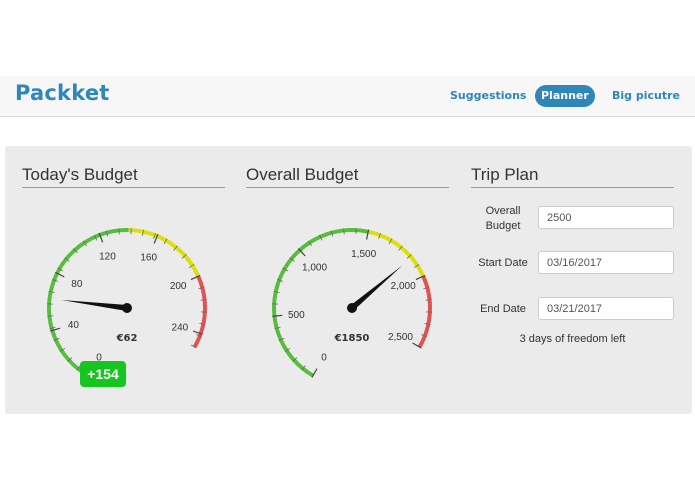 Image resolution: width=695 pixels, height=494 pixels. Describe the element at coordinates (94, 305) in the screenshot. I see `today-gauge-needle` at that location.